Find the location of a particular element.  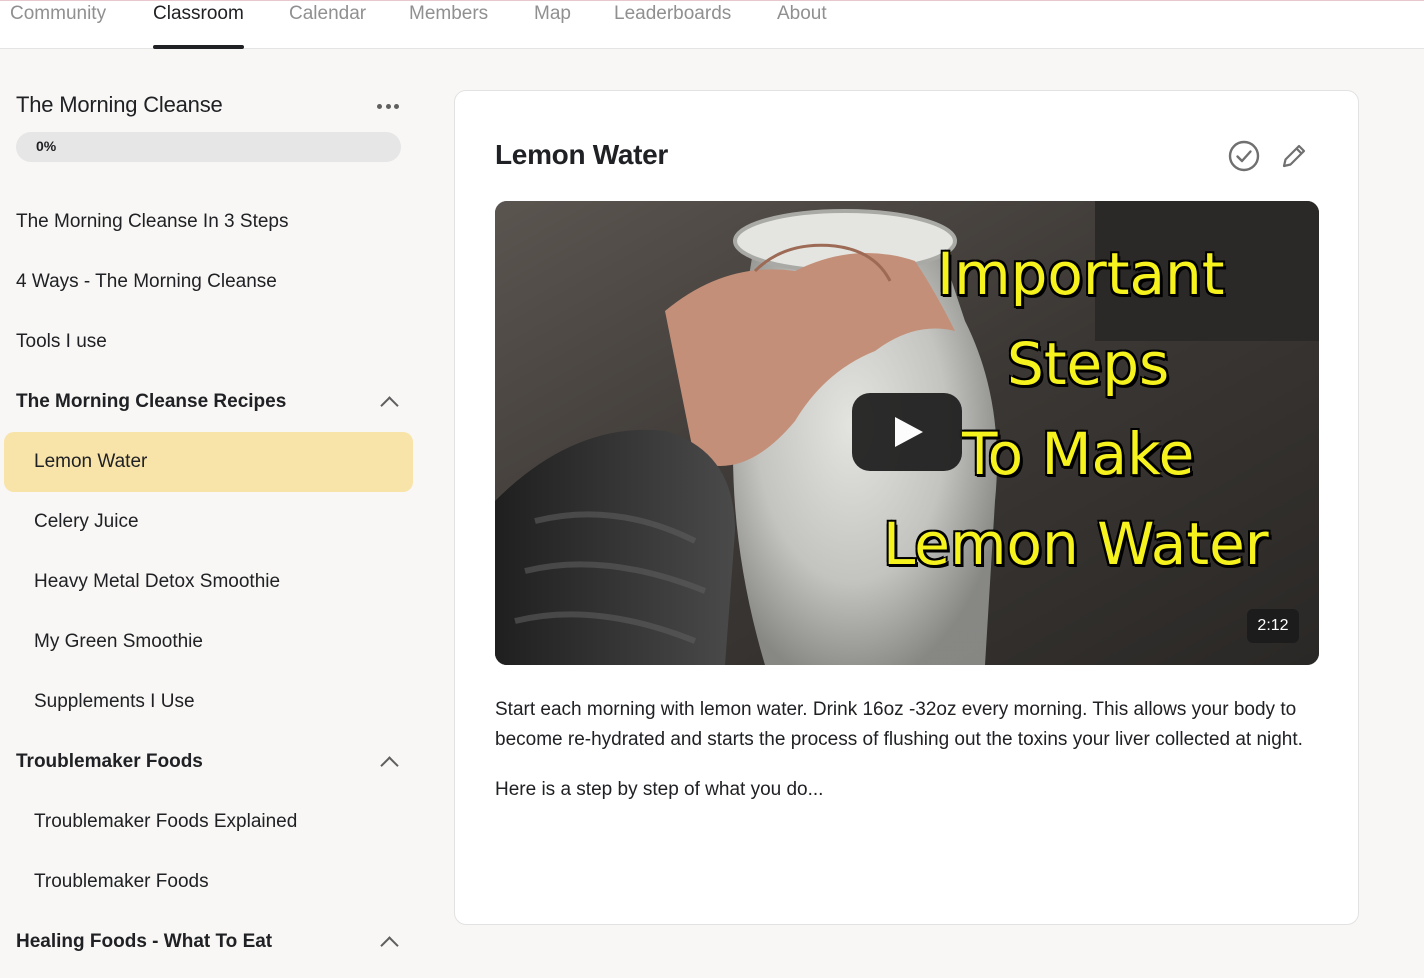

sidebar-item-heavy-metal-detox: Heavy Metal Detox Smoothie is located at coordinates (208, 582).